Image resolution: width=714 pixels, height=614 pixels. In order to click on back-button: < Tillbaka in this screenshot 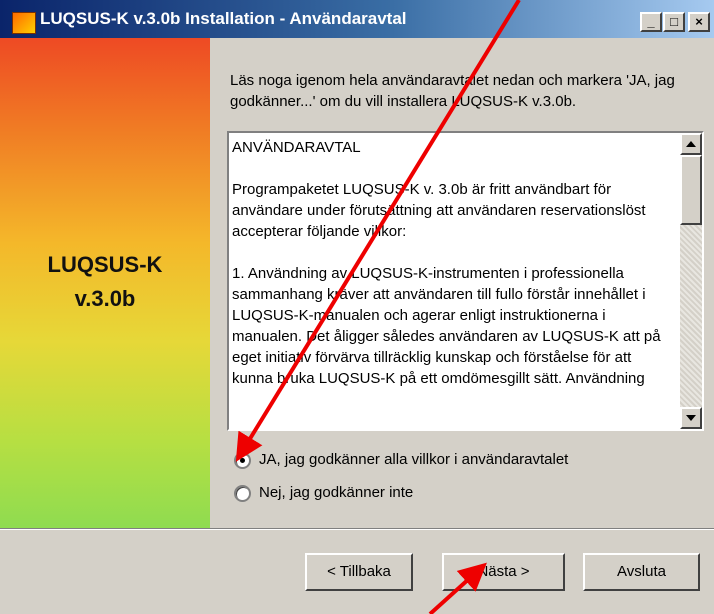, I will do `click(359, 572)`.